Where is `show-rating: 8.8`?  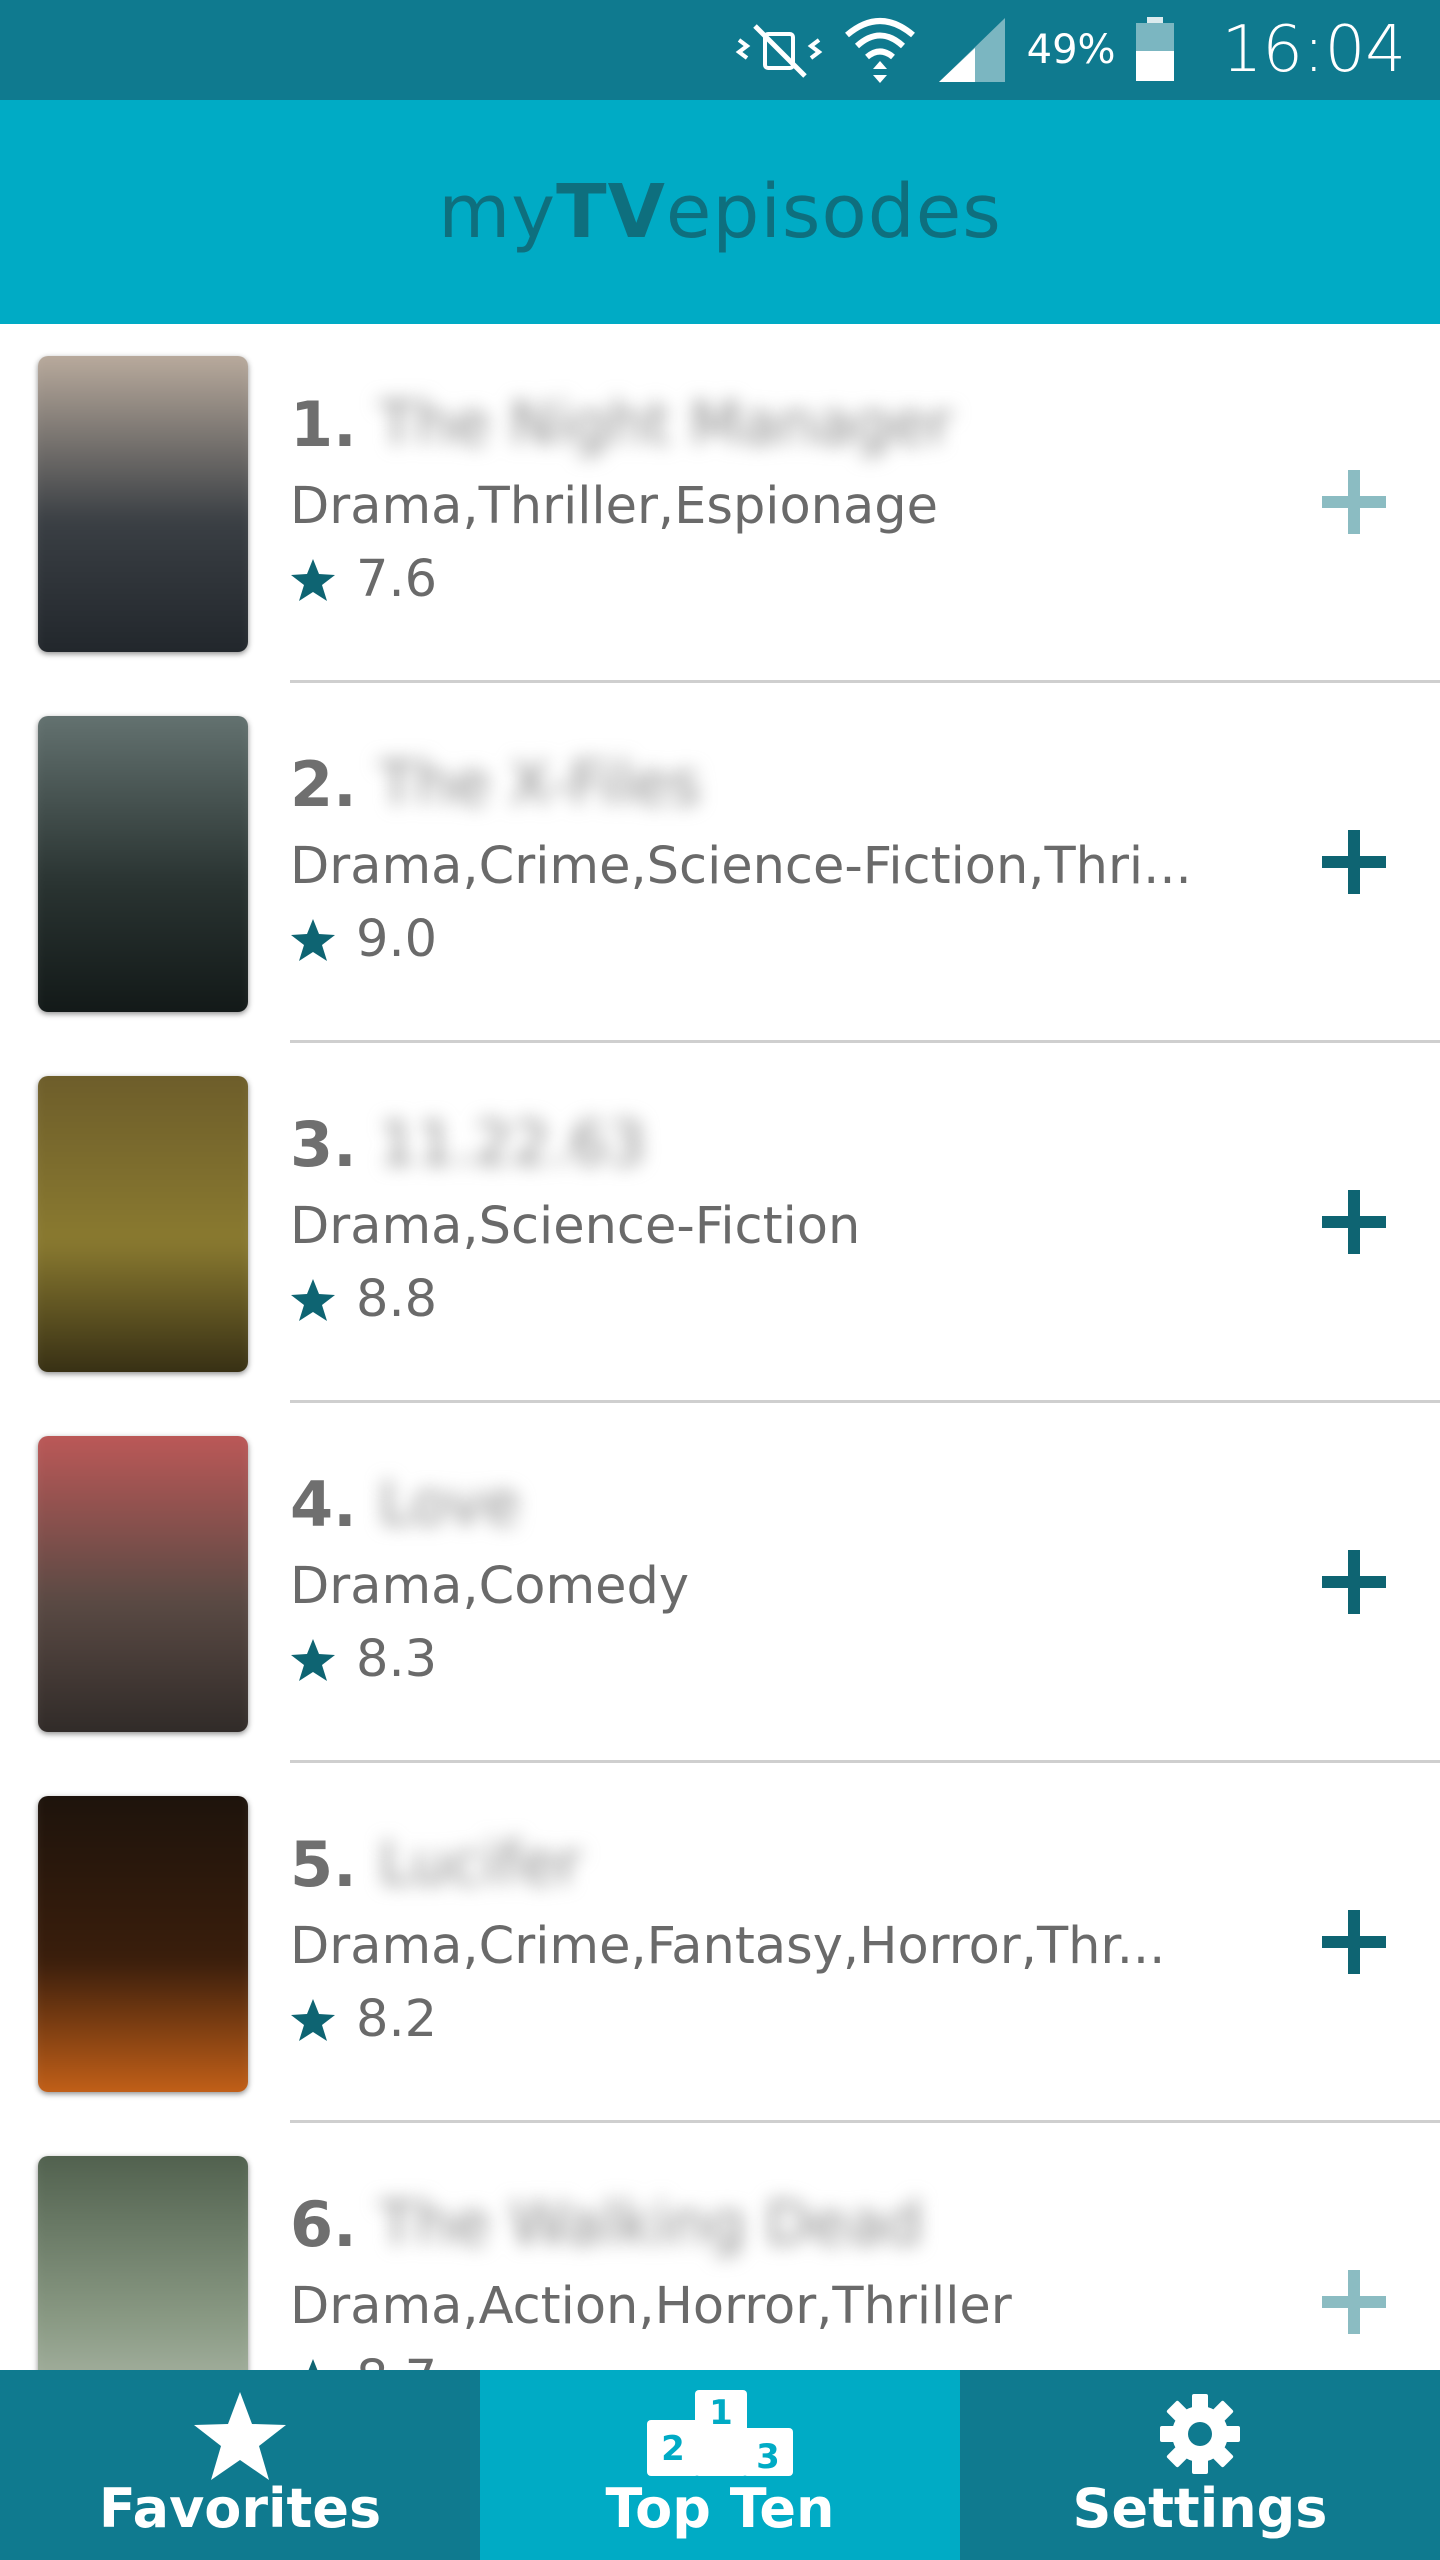 show-rating: 8.8 is located at coordinates (397, 1299).